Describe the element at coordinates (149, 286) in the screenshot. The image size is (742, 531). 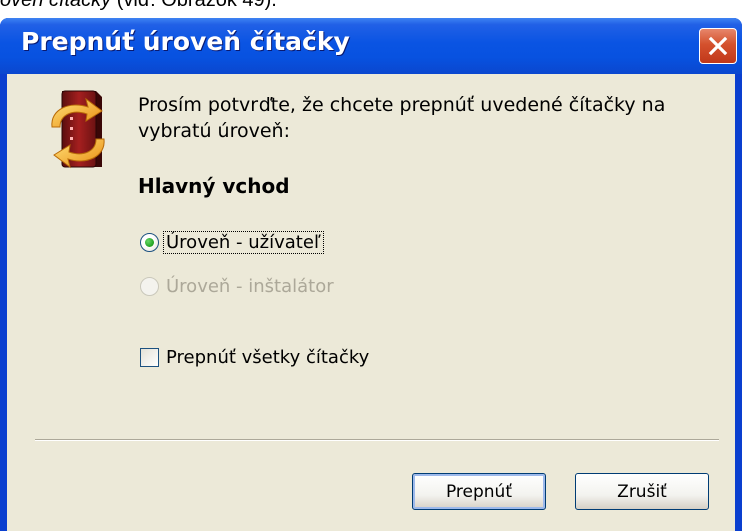
I see `installer-level-radio` at that location.